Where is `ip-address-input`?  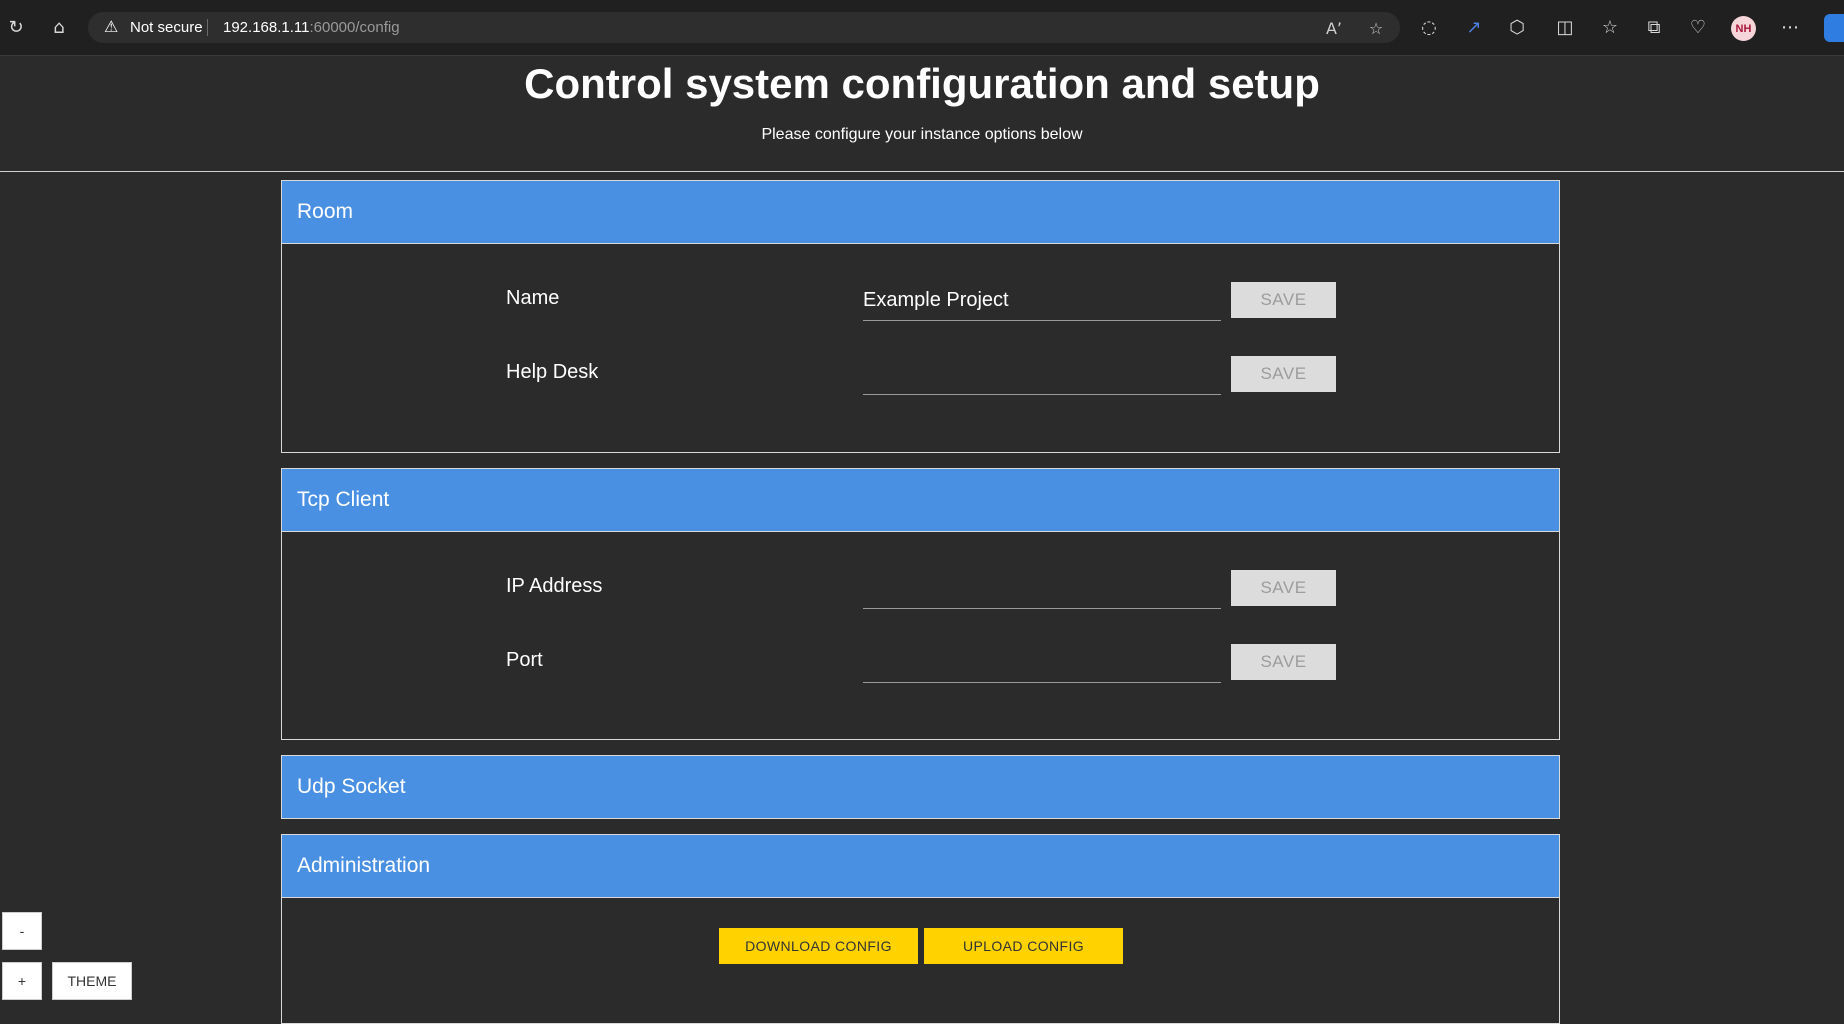
ip-address-input is located at coordinates (1042, 589).